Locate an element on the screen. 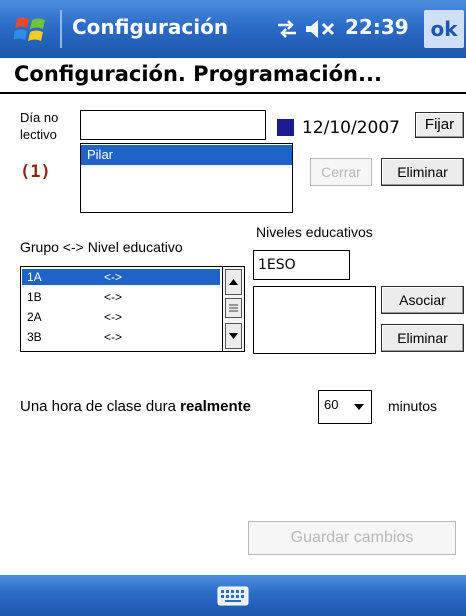 The height and width of the screenshot is (616, 466). connectivity-icon is located at coordinates (287, 29).